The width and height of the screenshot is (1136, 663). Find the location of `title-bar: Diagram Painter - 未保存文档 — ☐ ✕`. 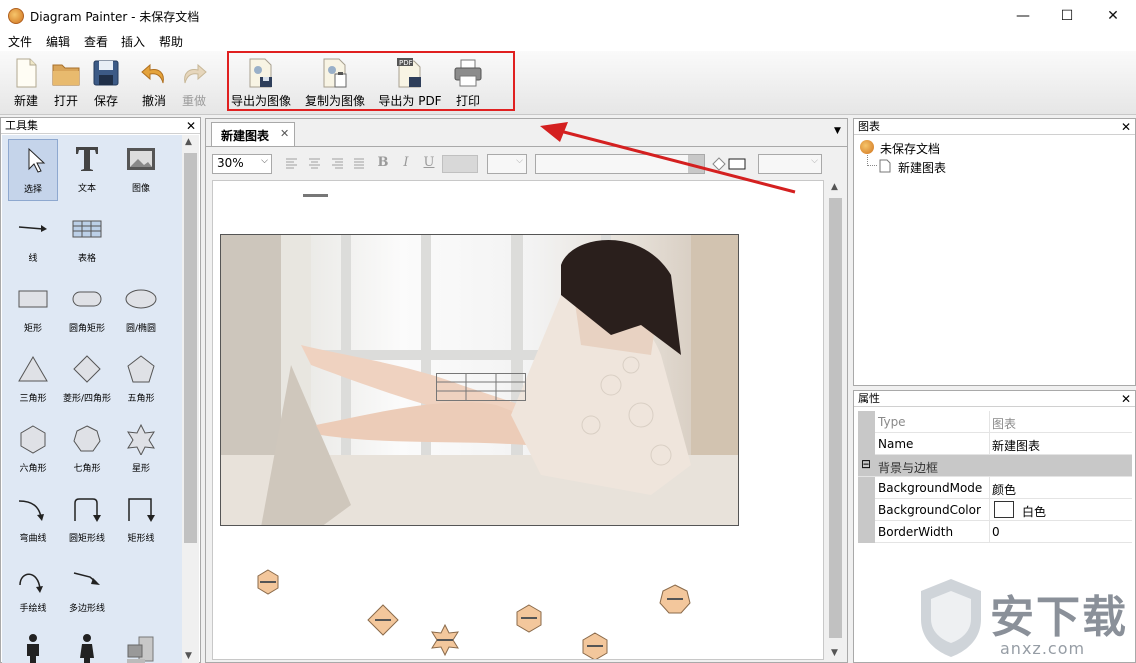

title-bar: Diagram Painter - 未保存文档 — ☐ ✕ is located at coordinates (568, 15).